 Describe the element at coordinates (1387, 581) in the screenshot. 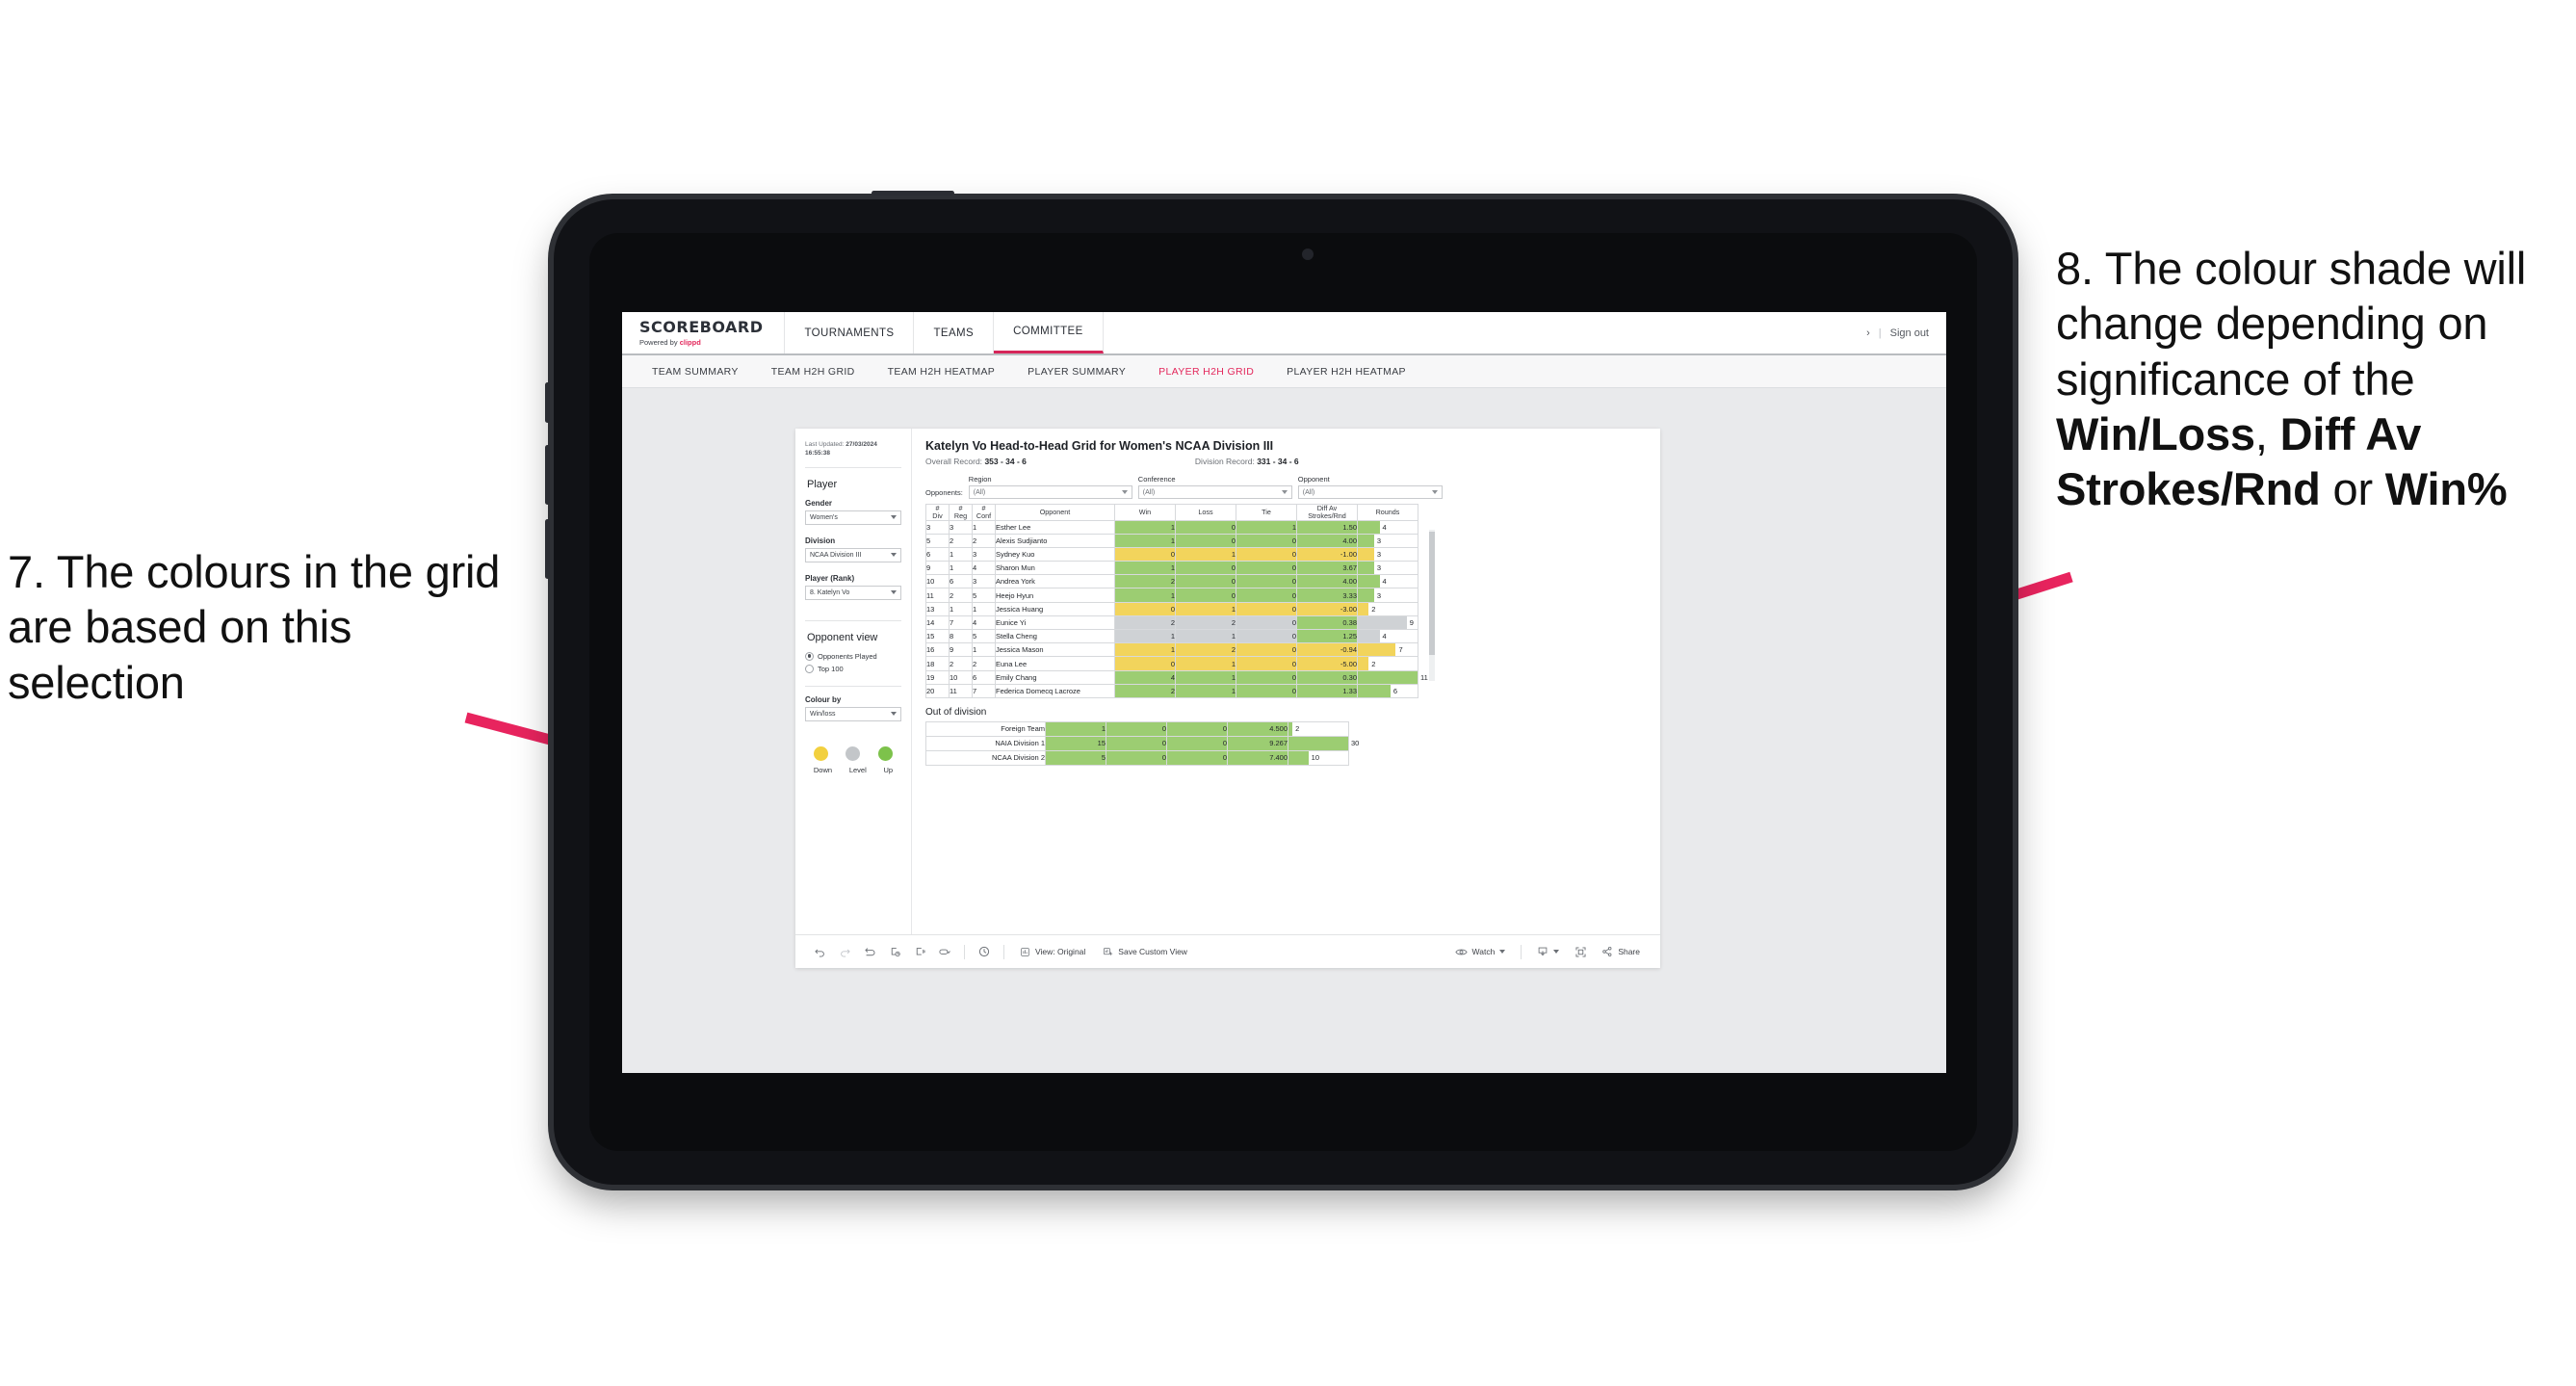

I see `cell-rounds: 4` at that location.